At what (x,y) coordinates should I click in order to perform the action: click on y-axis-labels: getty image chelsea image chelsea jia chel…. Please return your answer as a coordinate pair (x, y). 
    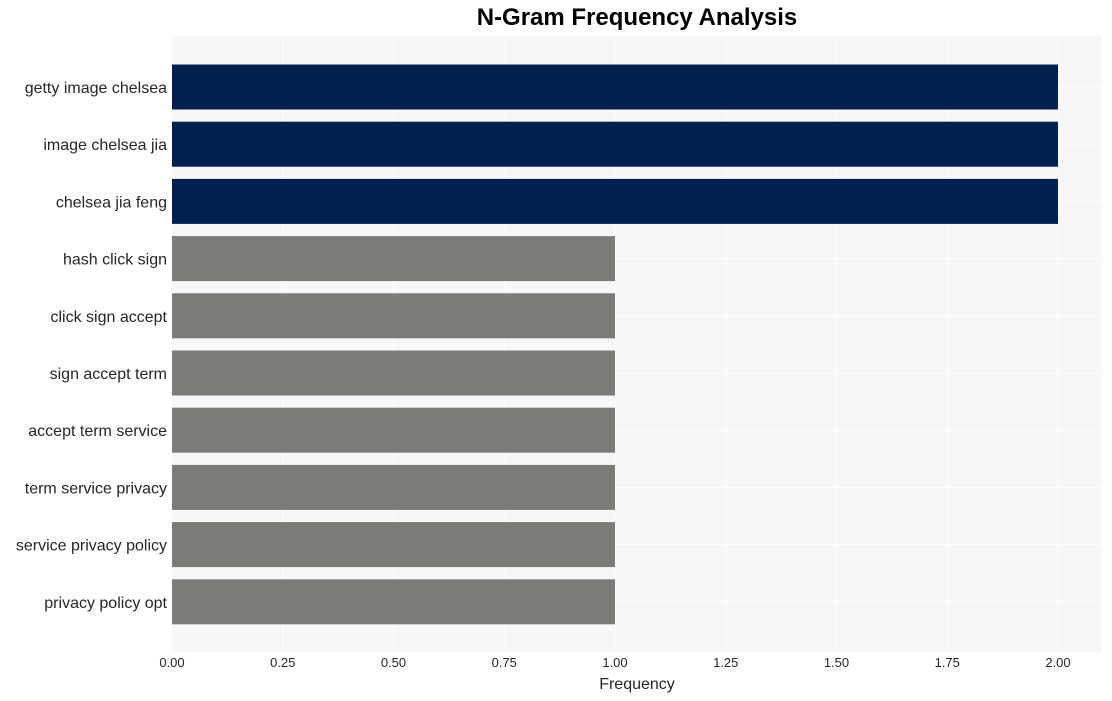
    Looking at the image, I should click on (92, 346).